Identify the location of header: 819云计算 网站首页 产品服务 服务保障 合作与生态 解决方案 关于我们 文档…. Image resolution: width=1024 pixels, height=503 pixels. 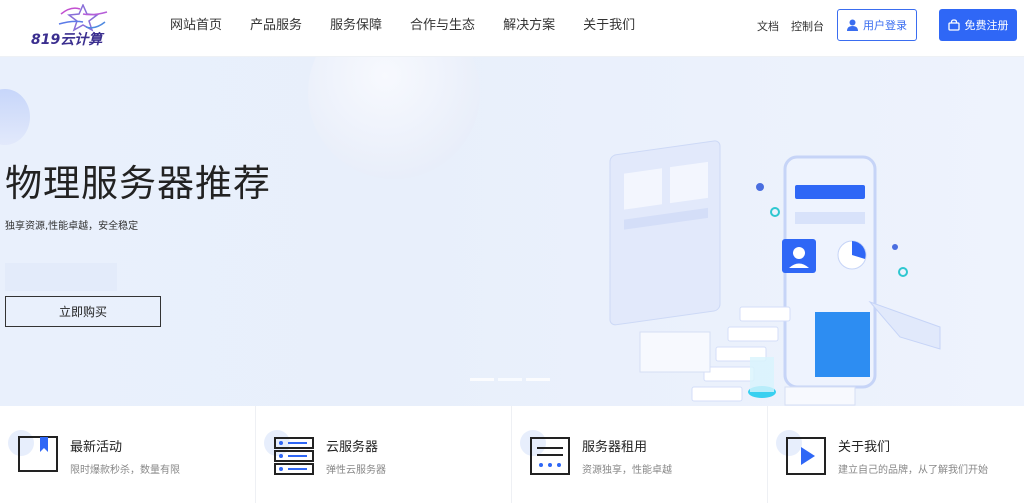
(512, 28).